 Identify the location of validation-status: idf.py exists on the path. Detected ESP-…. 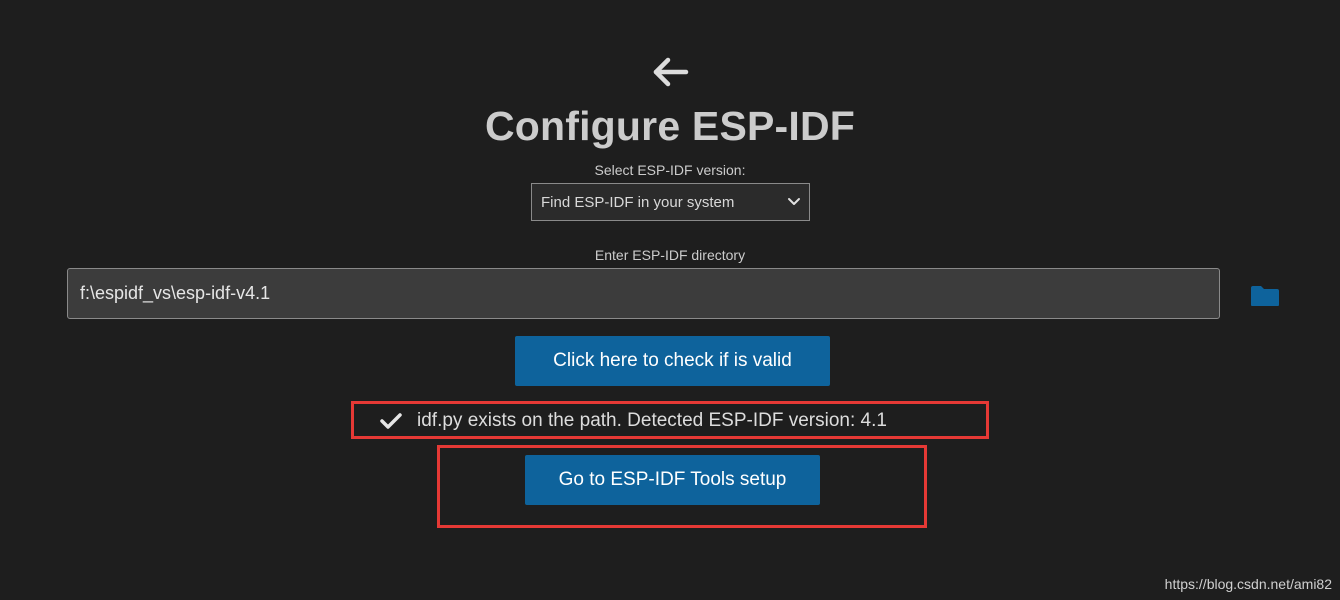
(633, 421).